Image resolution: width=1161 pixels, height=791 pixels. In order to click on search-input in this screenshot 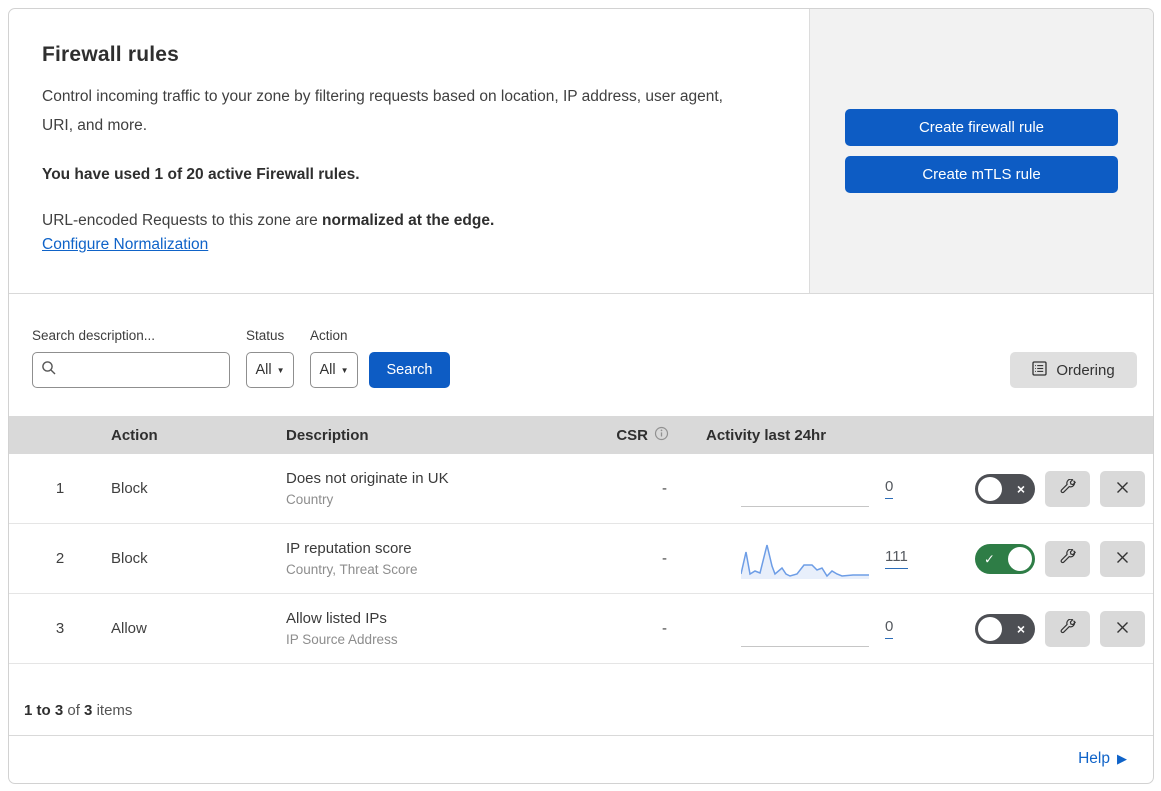, I will do `click(142, 370)`.